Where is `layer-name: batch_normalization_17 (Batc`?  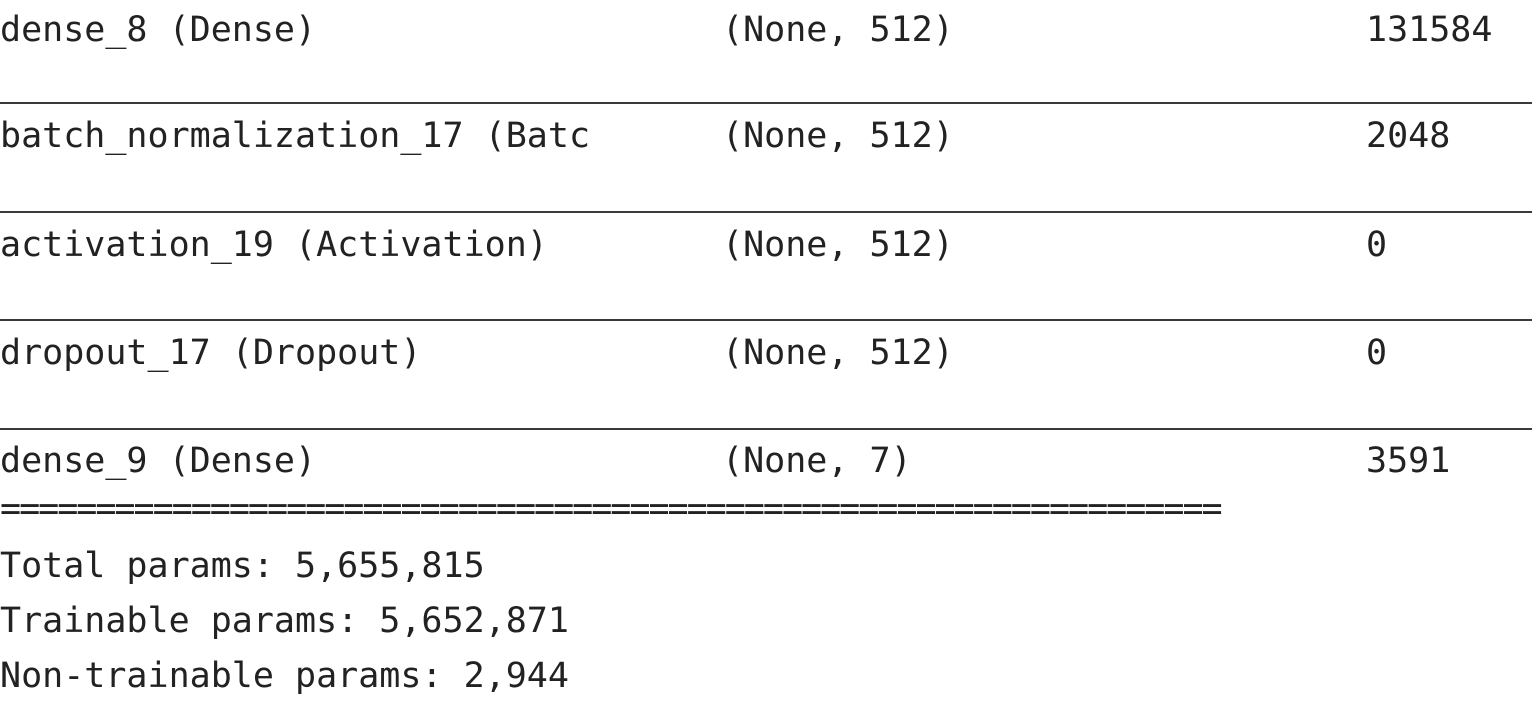 layer-name: batch_normalization_17 (Batc is located at coordinates (295, 136).